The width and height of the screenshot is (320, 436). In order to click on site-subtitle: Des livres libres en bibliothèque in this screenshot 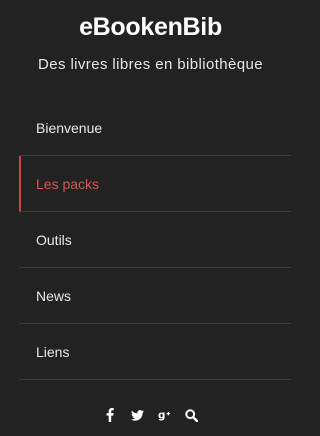, I will do `click(150, 64)`.